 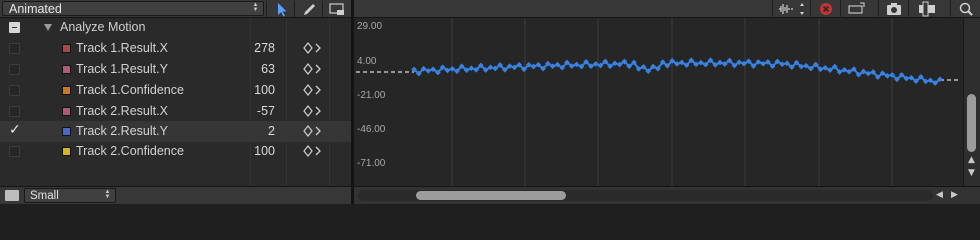 I want to click on track-name: Track 1.Result.Y, so click(x=122, y=69).